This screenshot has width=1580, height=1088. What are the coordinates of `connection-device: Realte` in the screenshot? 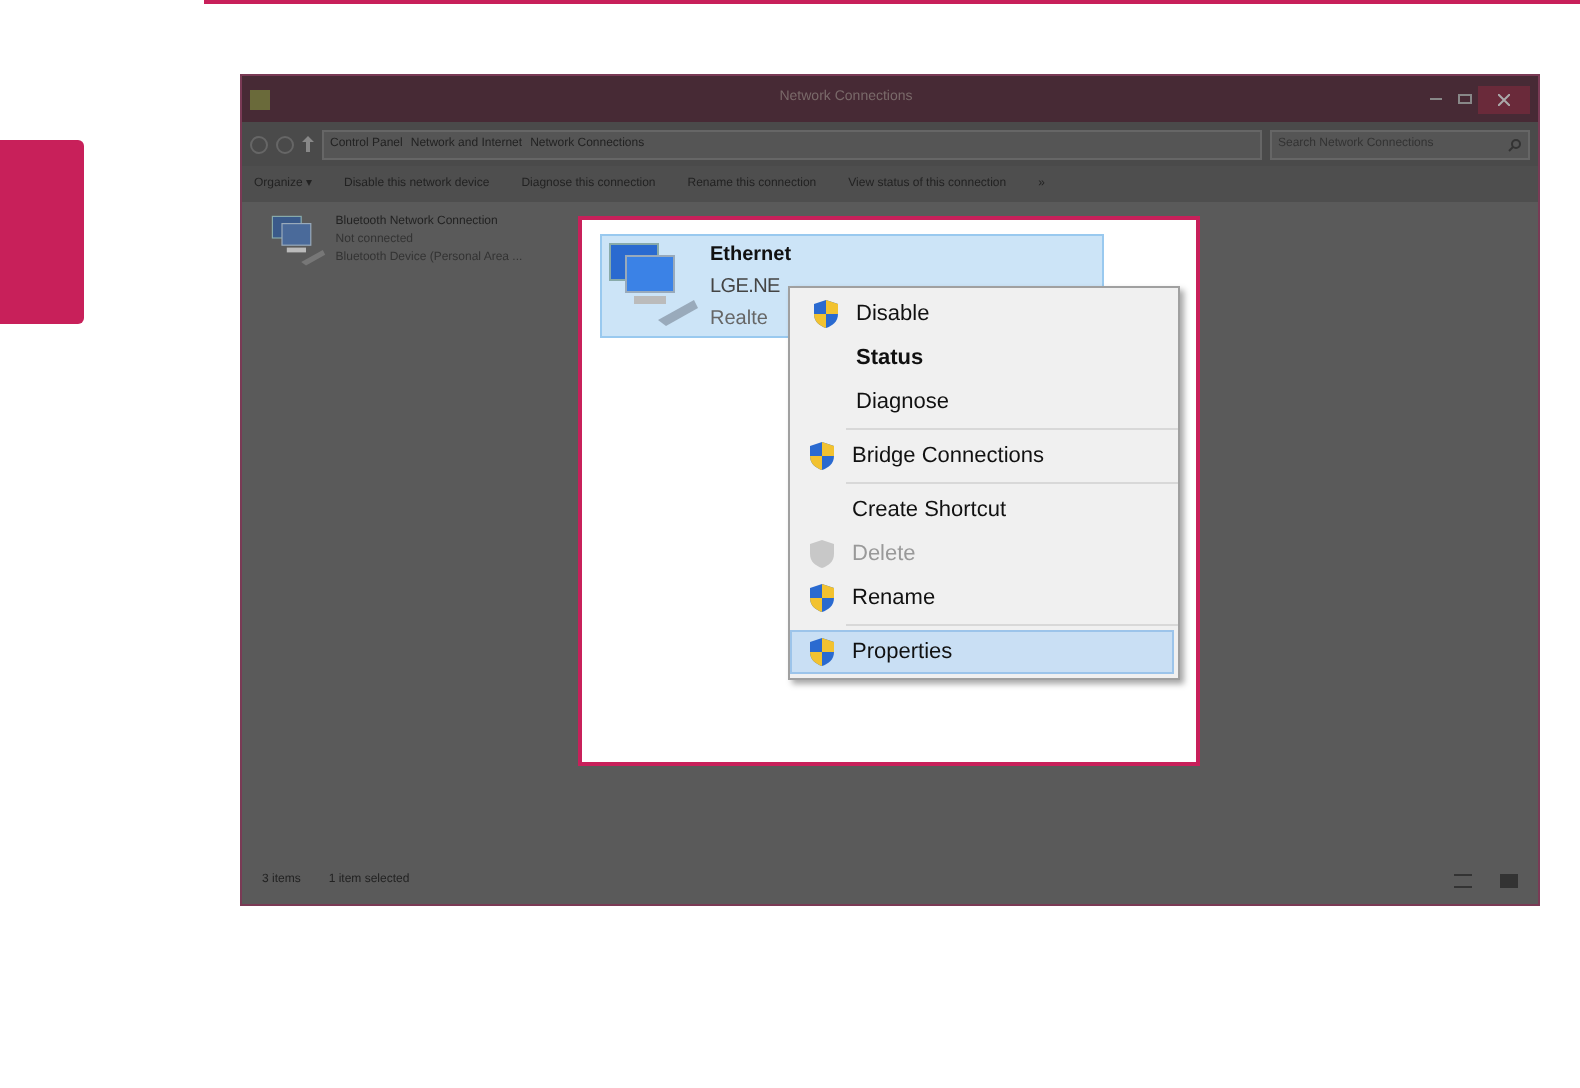 It's located at (740, 320).